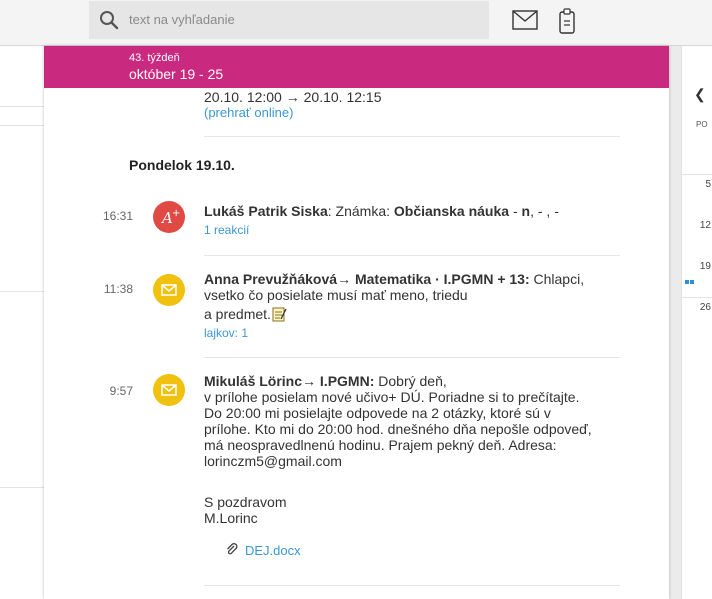  I want to click on signature-line: M.Lorinc, so click(231, 518).